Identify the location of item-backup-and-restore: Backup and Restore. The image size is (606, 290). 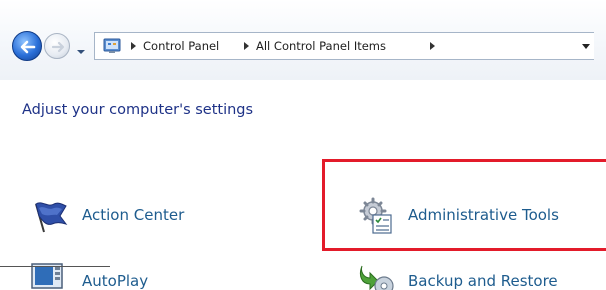
(481, 276).